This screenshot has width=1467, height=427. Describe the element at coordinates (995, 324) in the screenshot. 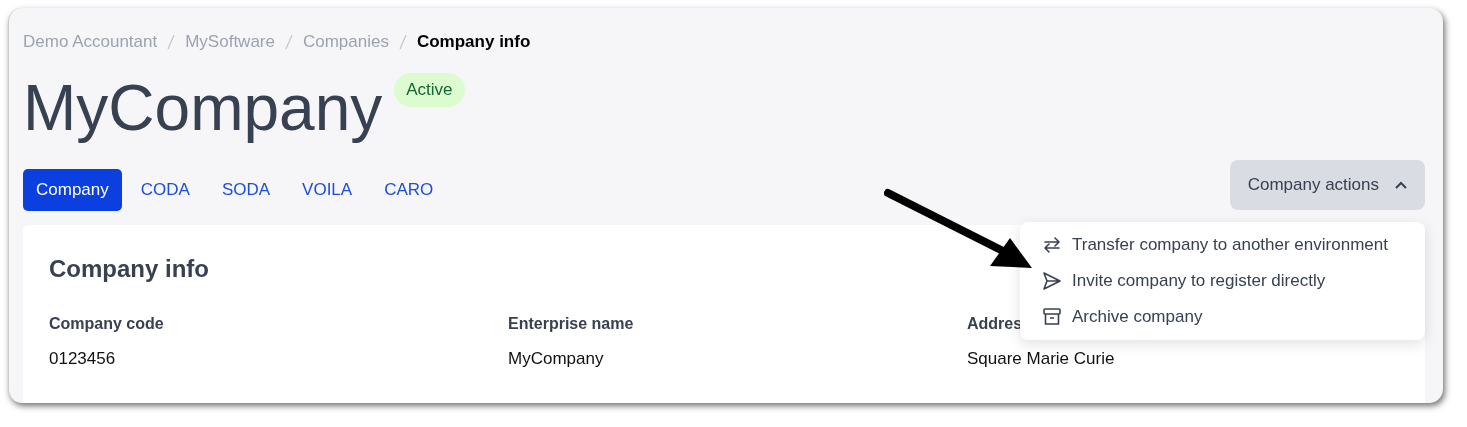

I see `field-label: Addres` at that location.